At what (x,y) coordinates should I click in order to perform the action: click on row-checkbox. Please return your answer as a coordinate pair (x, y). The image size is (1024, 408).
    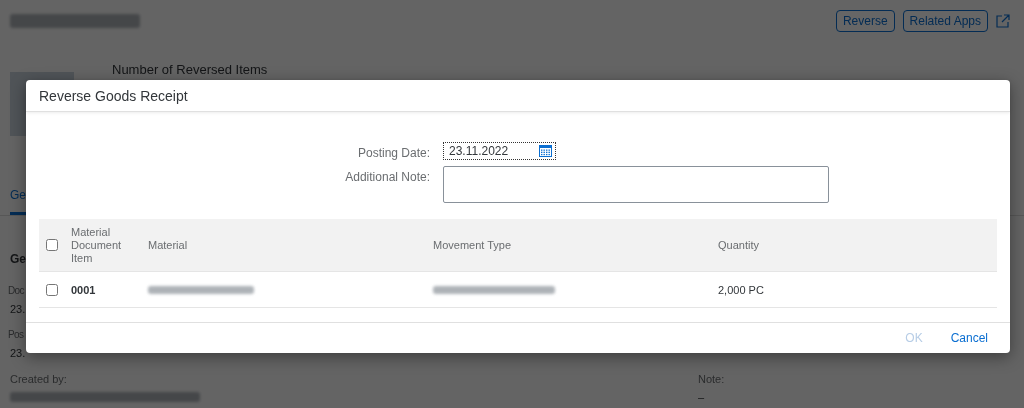
    Looking at the image, I should click on (52, 289).